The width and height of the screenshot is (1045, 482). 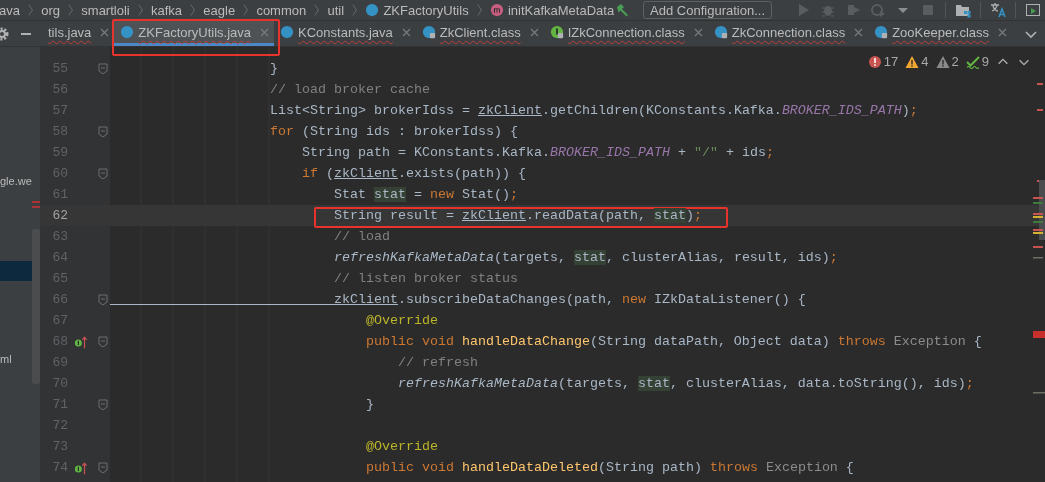 I want to click on editor-tab: ZKFactoryUtils.java, so click(x=194, y=33).